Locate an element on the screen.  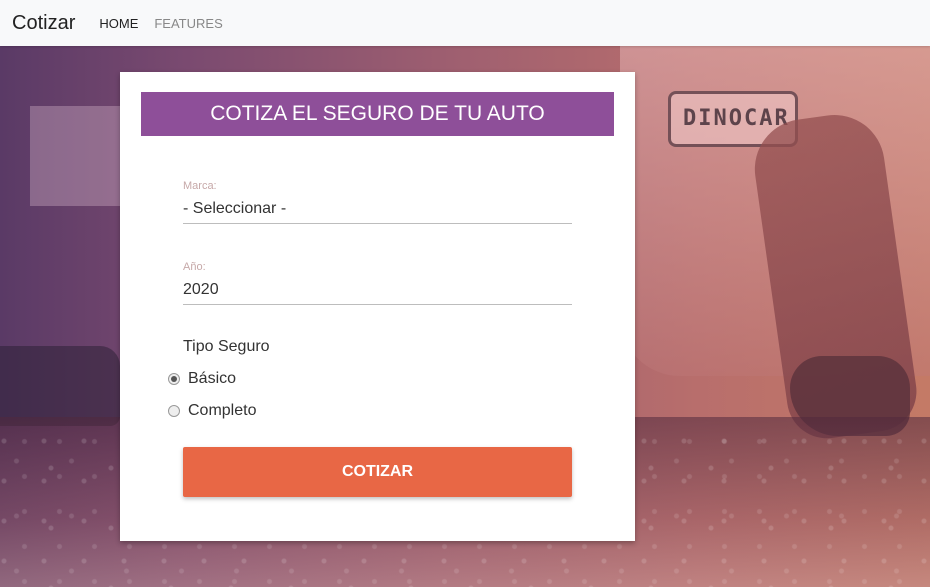
marca-select: - Seleccionar - is located at coordinates (377, 209).